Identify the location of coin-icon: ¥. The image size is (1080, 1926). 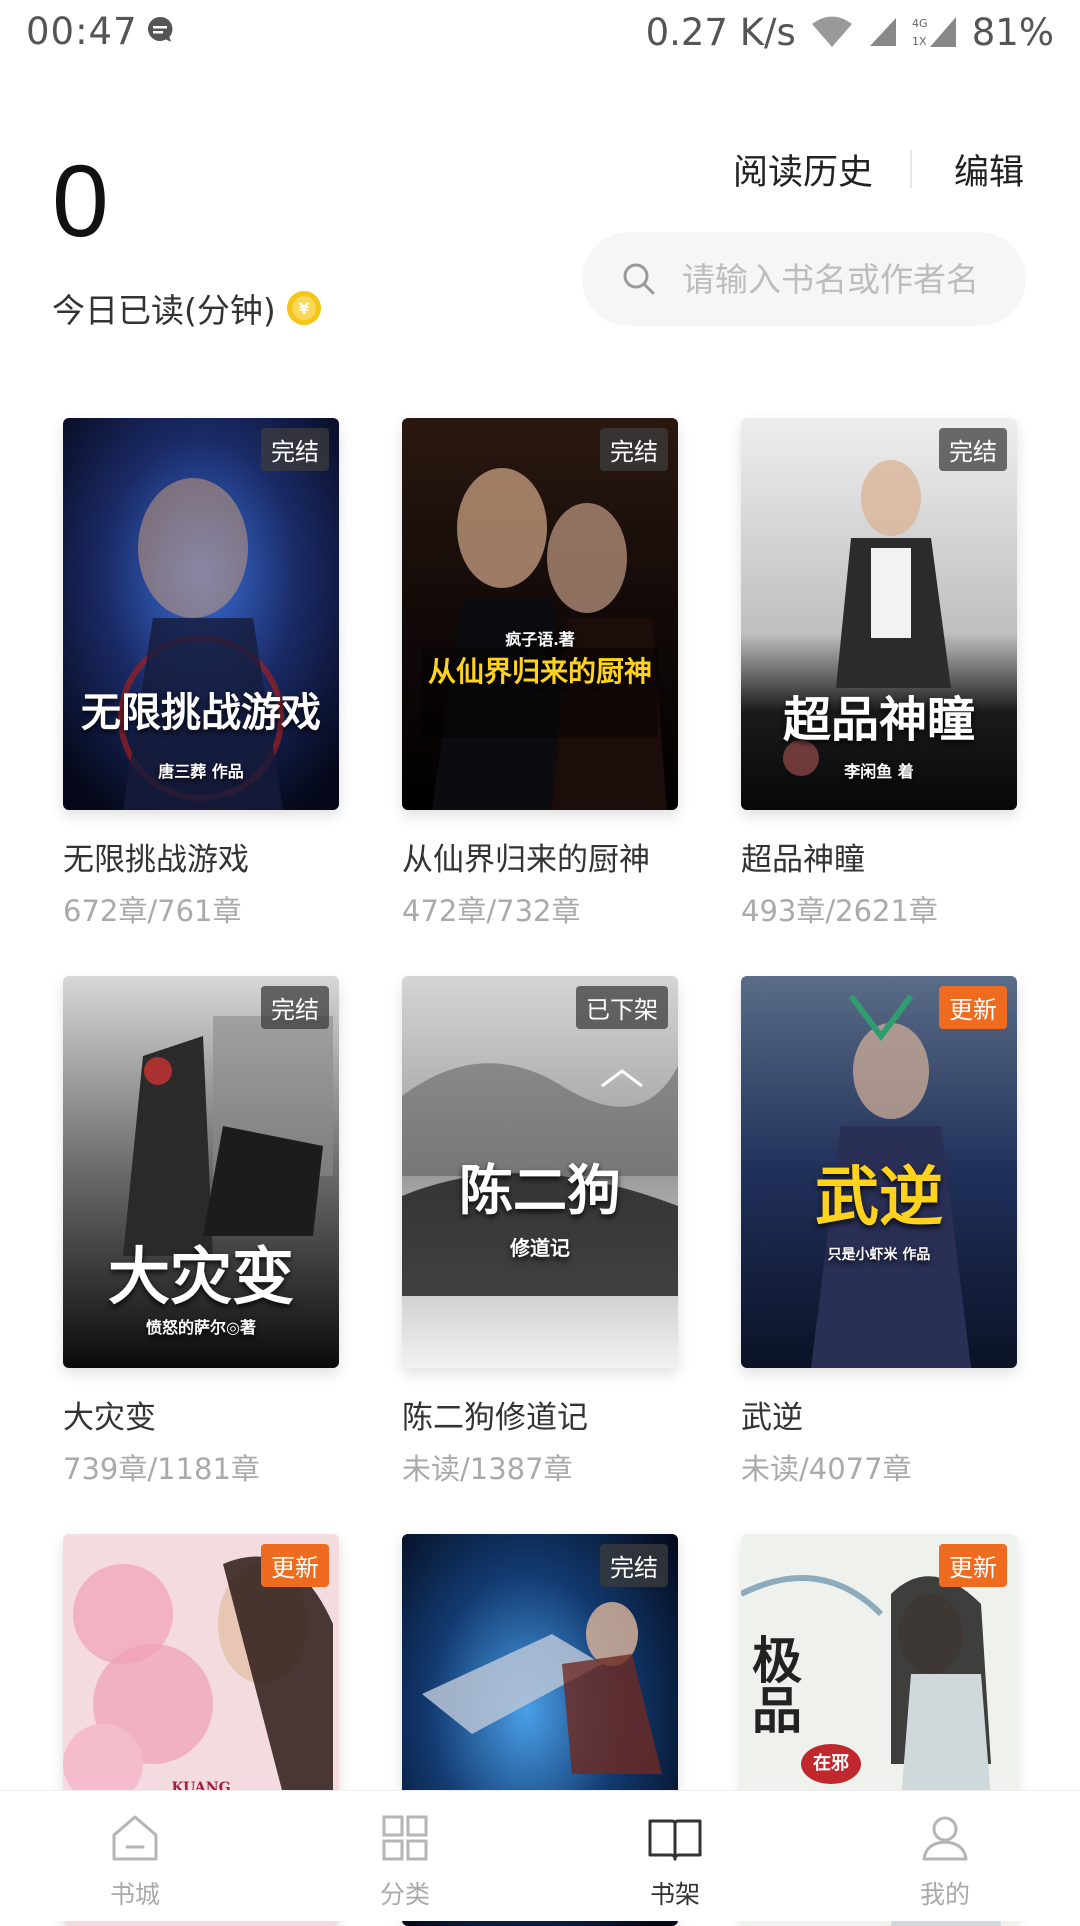
(304, 308).